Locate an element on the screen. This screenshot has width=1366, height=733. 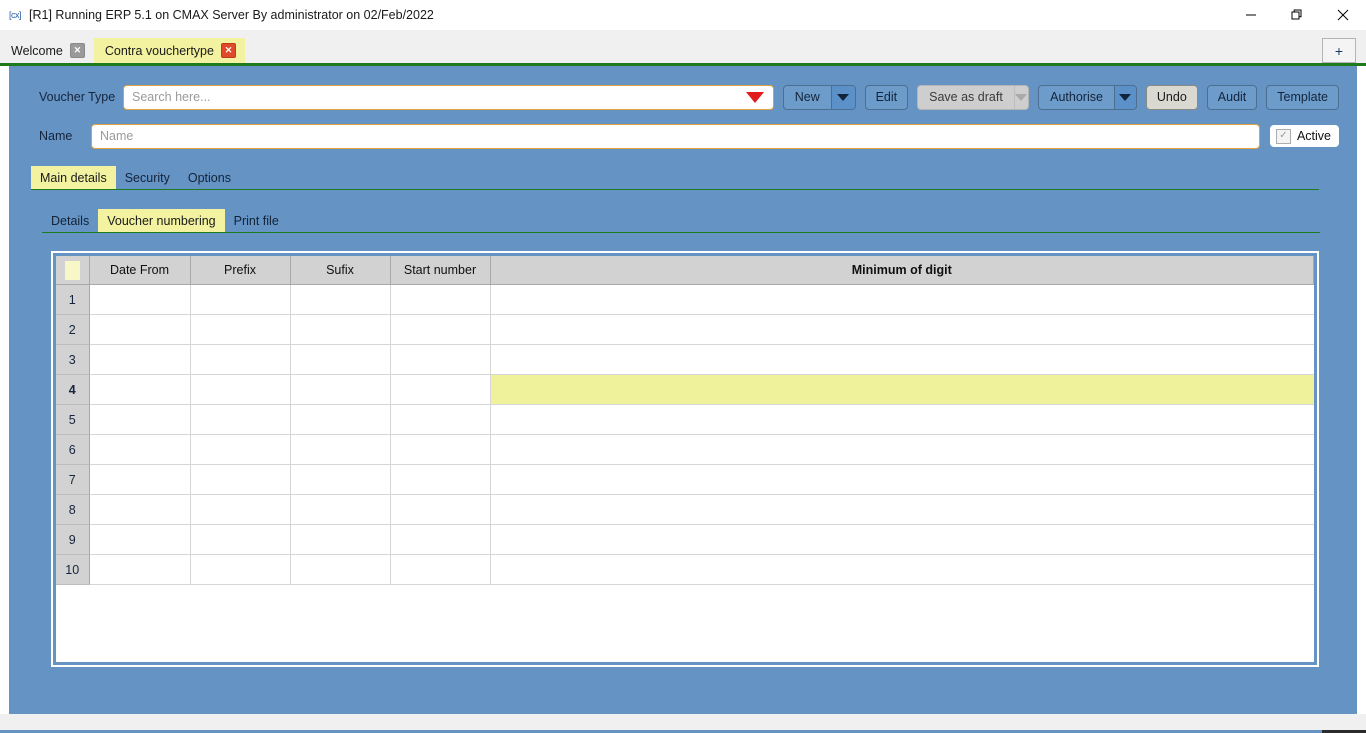
tab-security: Security is located at coordinates (147, 177).